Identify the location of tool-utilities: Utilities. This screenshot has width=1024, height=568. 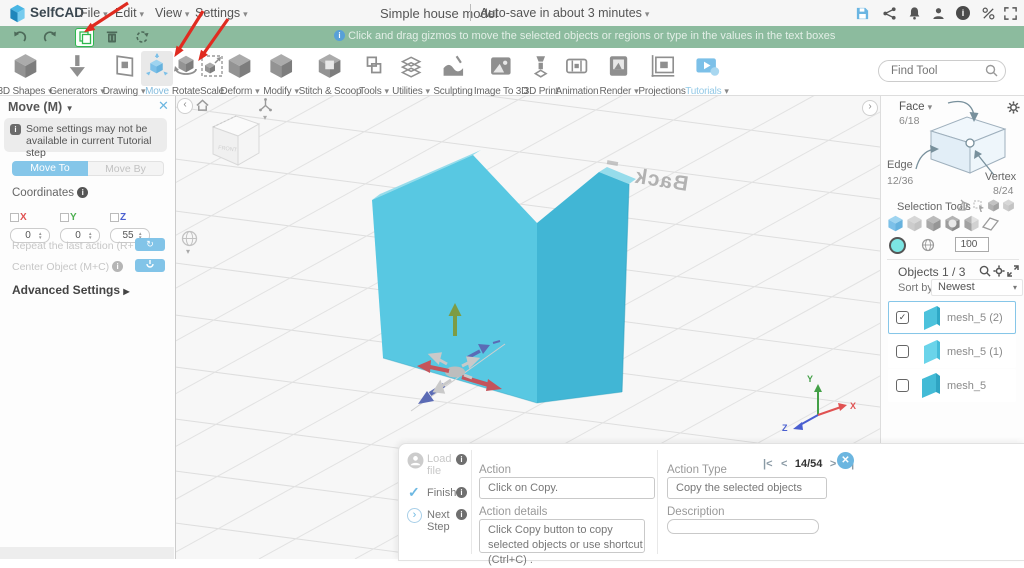
(411, 74).